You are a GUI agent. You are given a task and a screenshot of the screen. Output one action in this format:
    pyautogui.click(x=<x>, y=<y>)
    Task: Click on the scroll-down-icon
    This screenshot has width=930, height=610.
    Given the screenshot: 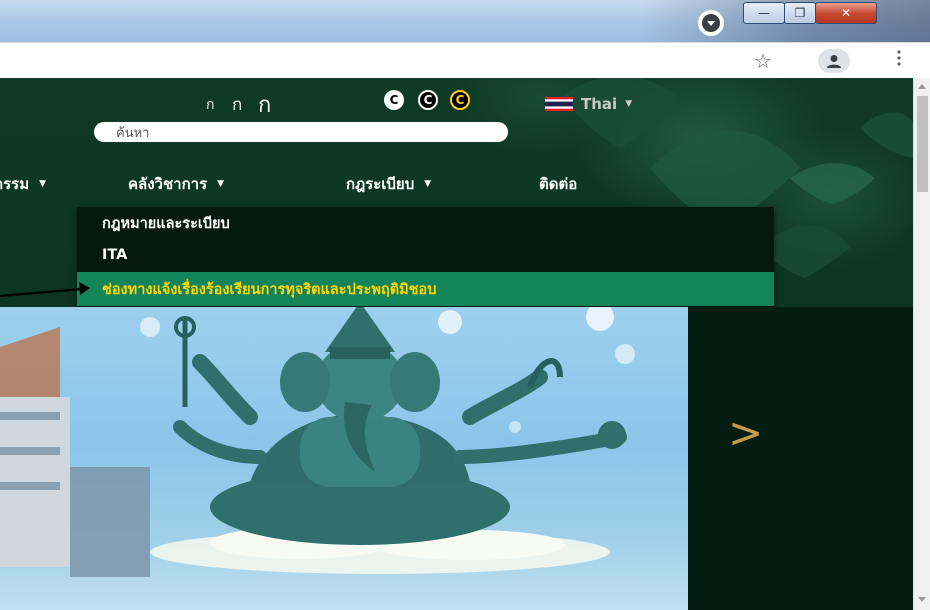 What is the action you would take?
    pyautogui.click(x=922, y=599)
    